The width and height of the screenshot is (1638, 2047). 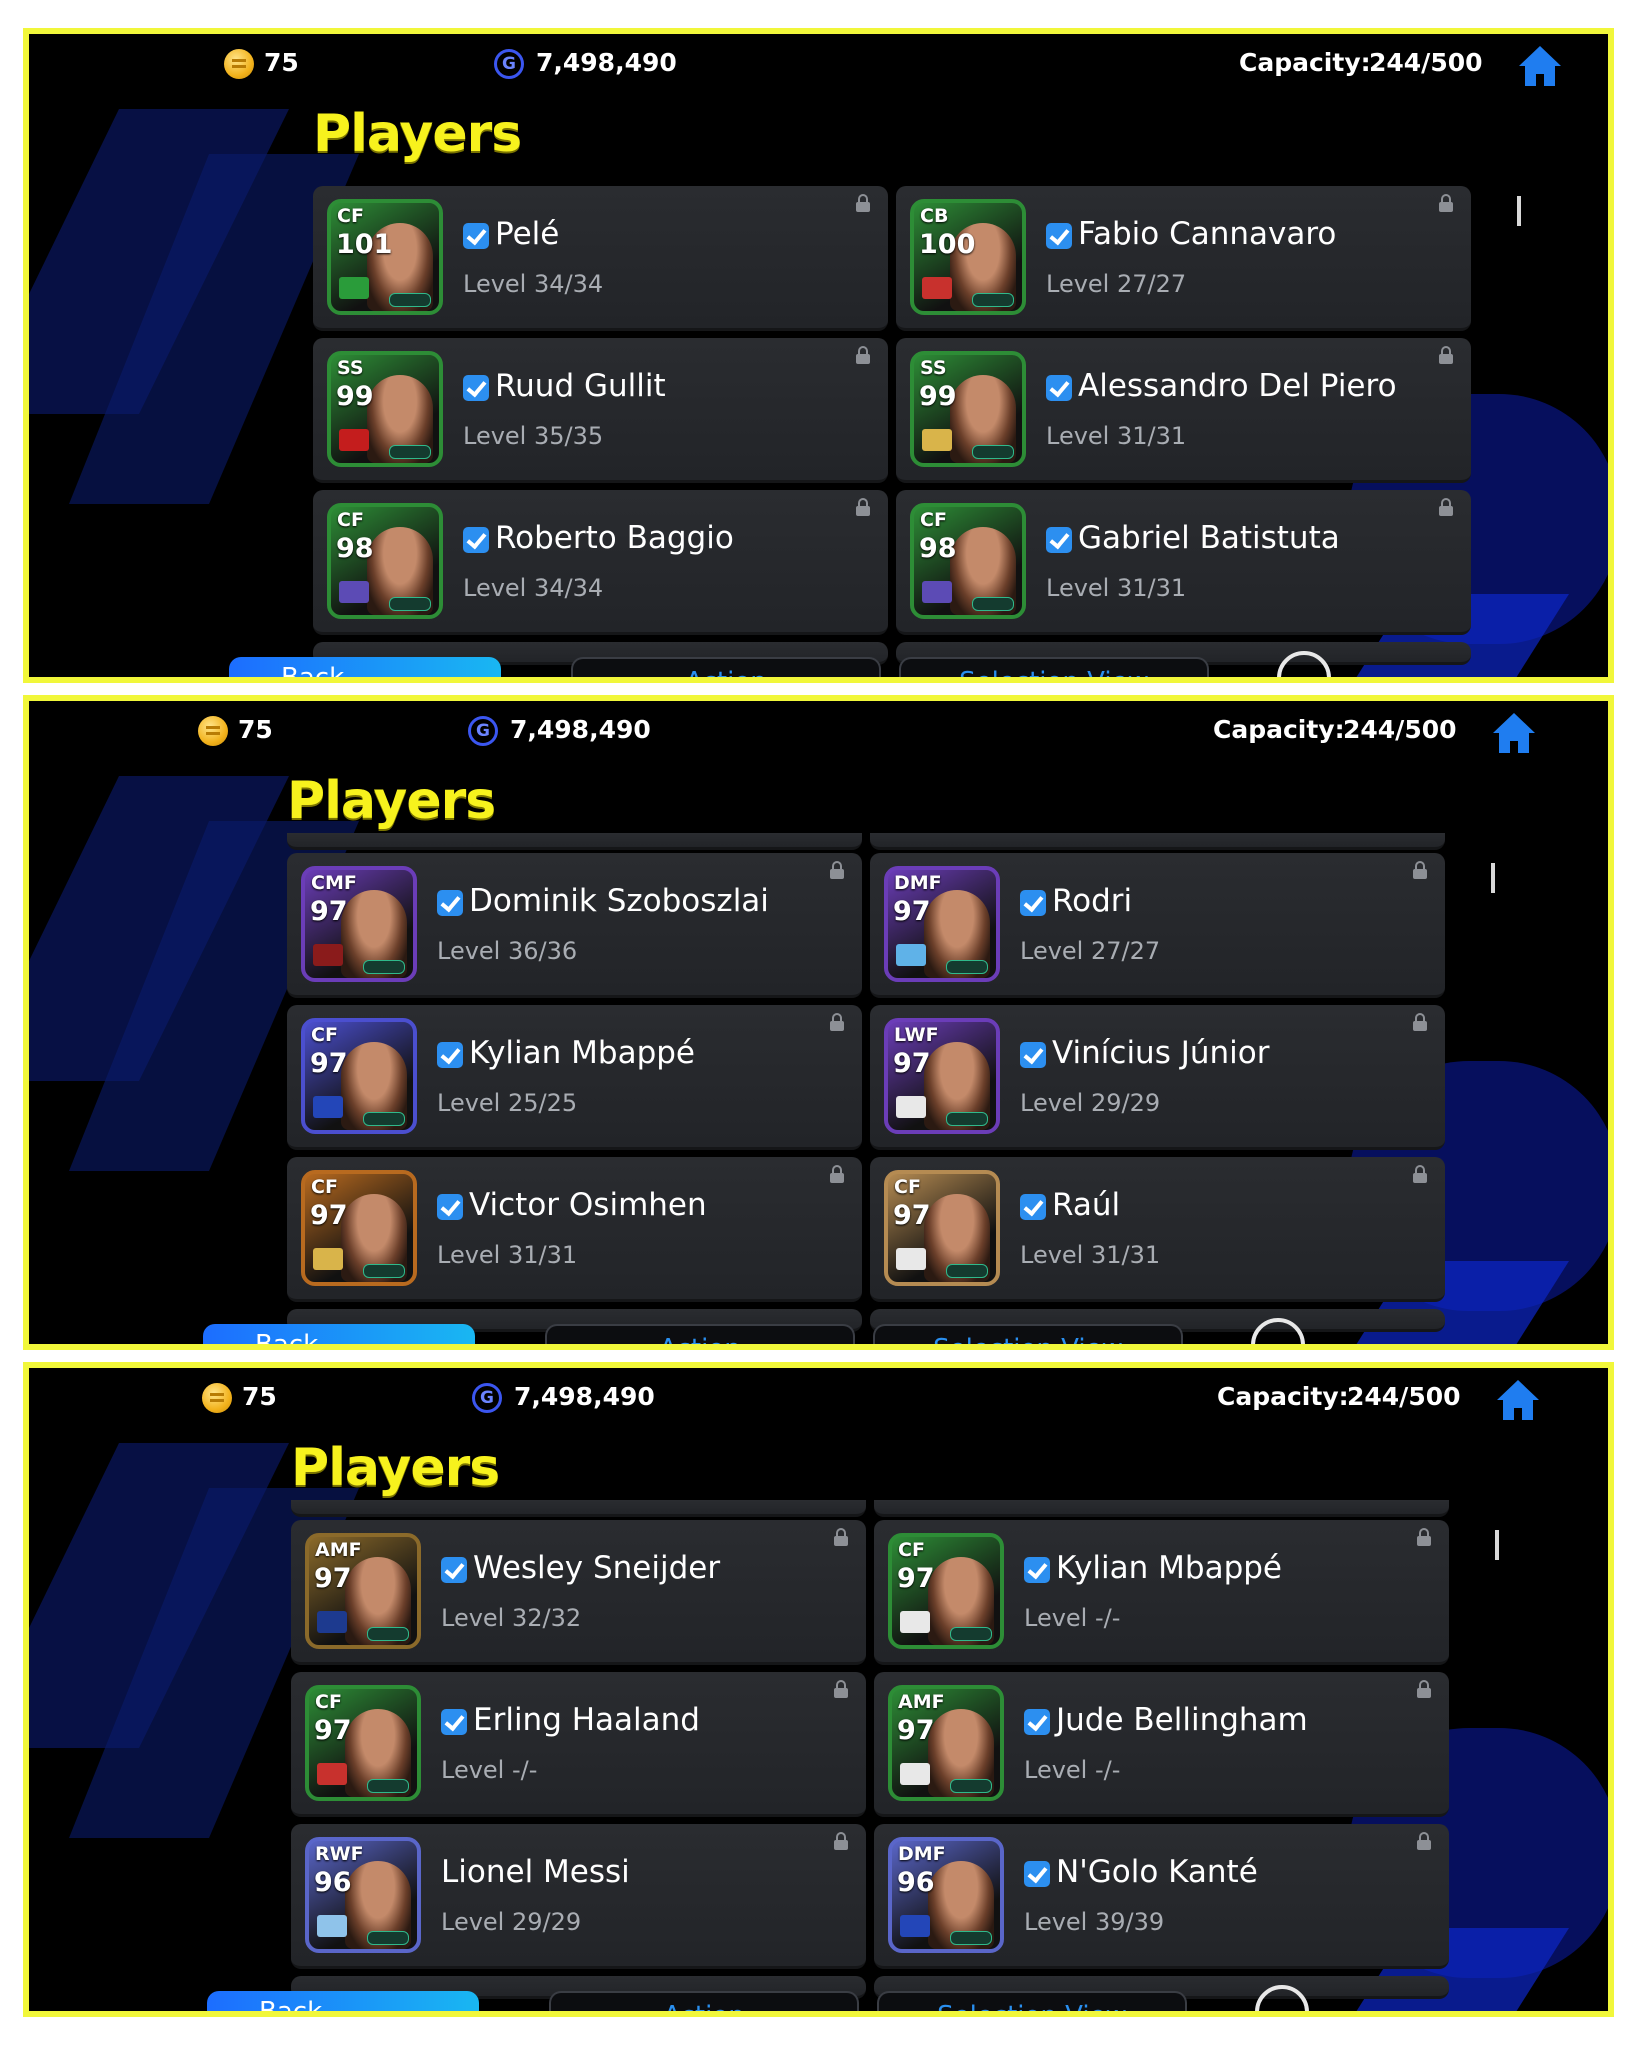 I want to click on player-card: DMF 97 Rodri Level 27/27, so click(x=1157, y=925).